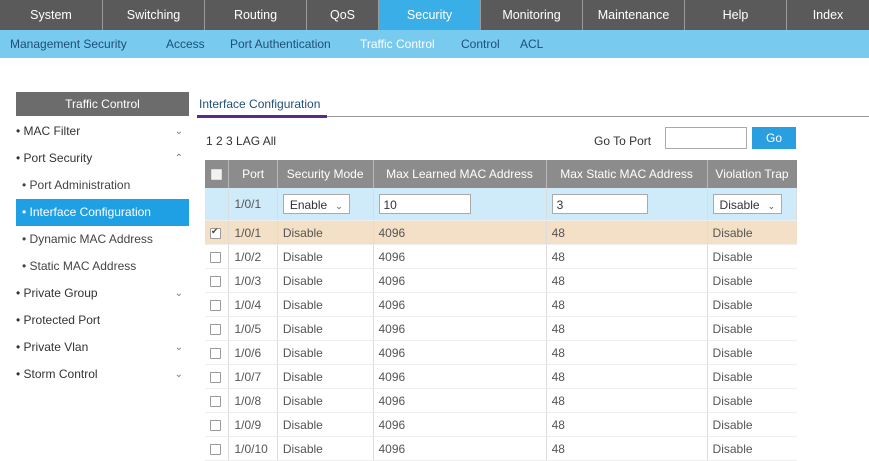 Image resolution: width=869 pixels, height=461 pixels. What do you see at coordinates (599, 204) in the screenshot?
I see `max-static-mac-input: 3` at bounding box center [599, 204].